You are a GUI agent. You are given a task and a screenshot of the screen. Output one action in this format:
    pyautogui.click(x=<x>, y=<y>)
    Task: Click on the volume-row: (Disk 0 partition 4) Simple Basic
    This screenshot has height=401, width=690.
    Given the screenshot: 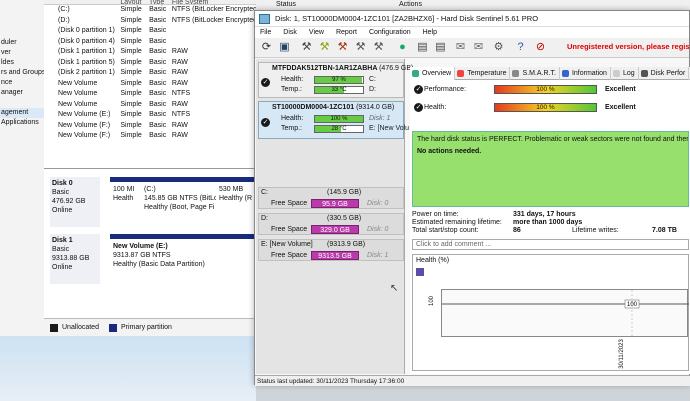 What is the action you would take?
    pyautogui.click(x=150, y=42)
    